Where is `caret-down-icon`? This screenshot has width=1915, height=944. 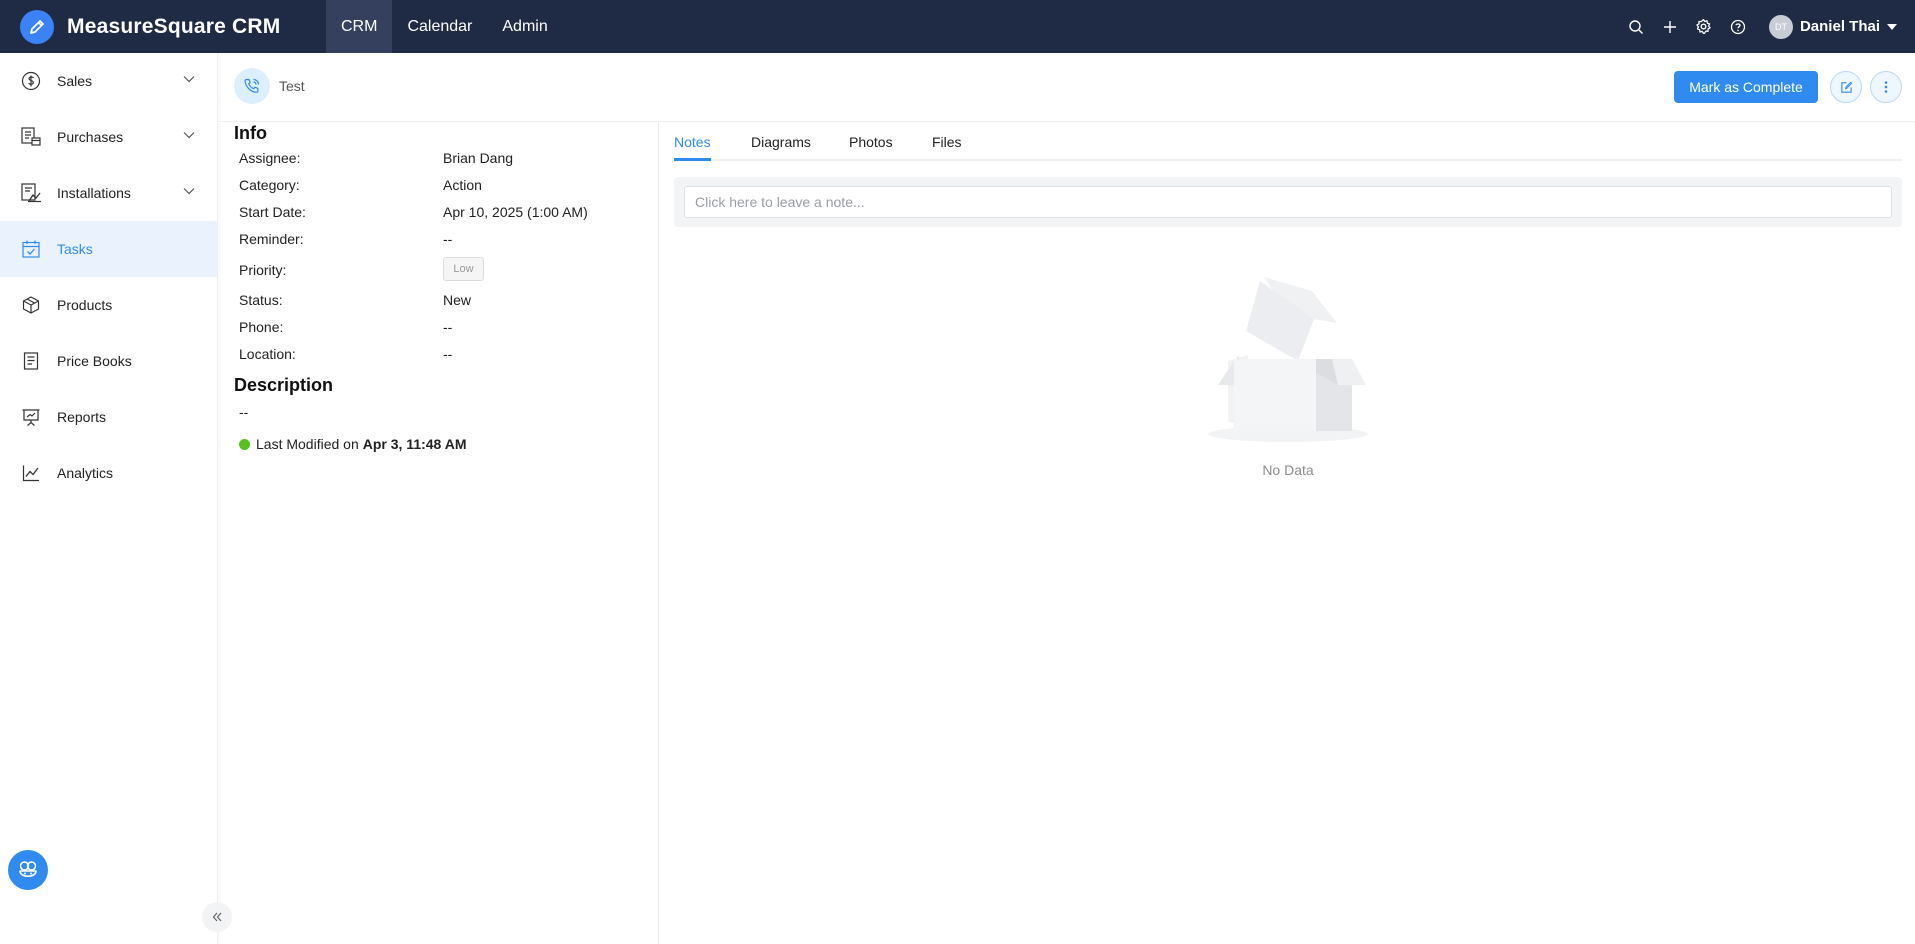 caret-down-icon is located at coordinates (1892, 26).